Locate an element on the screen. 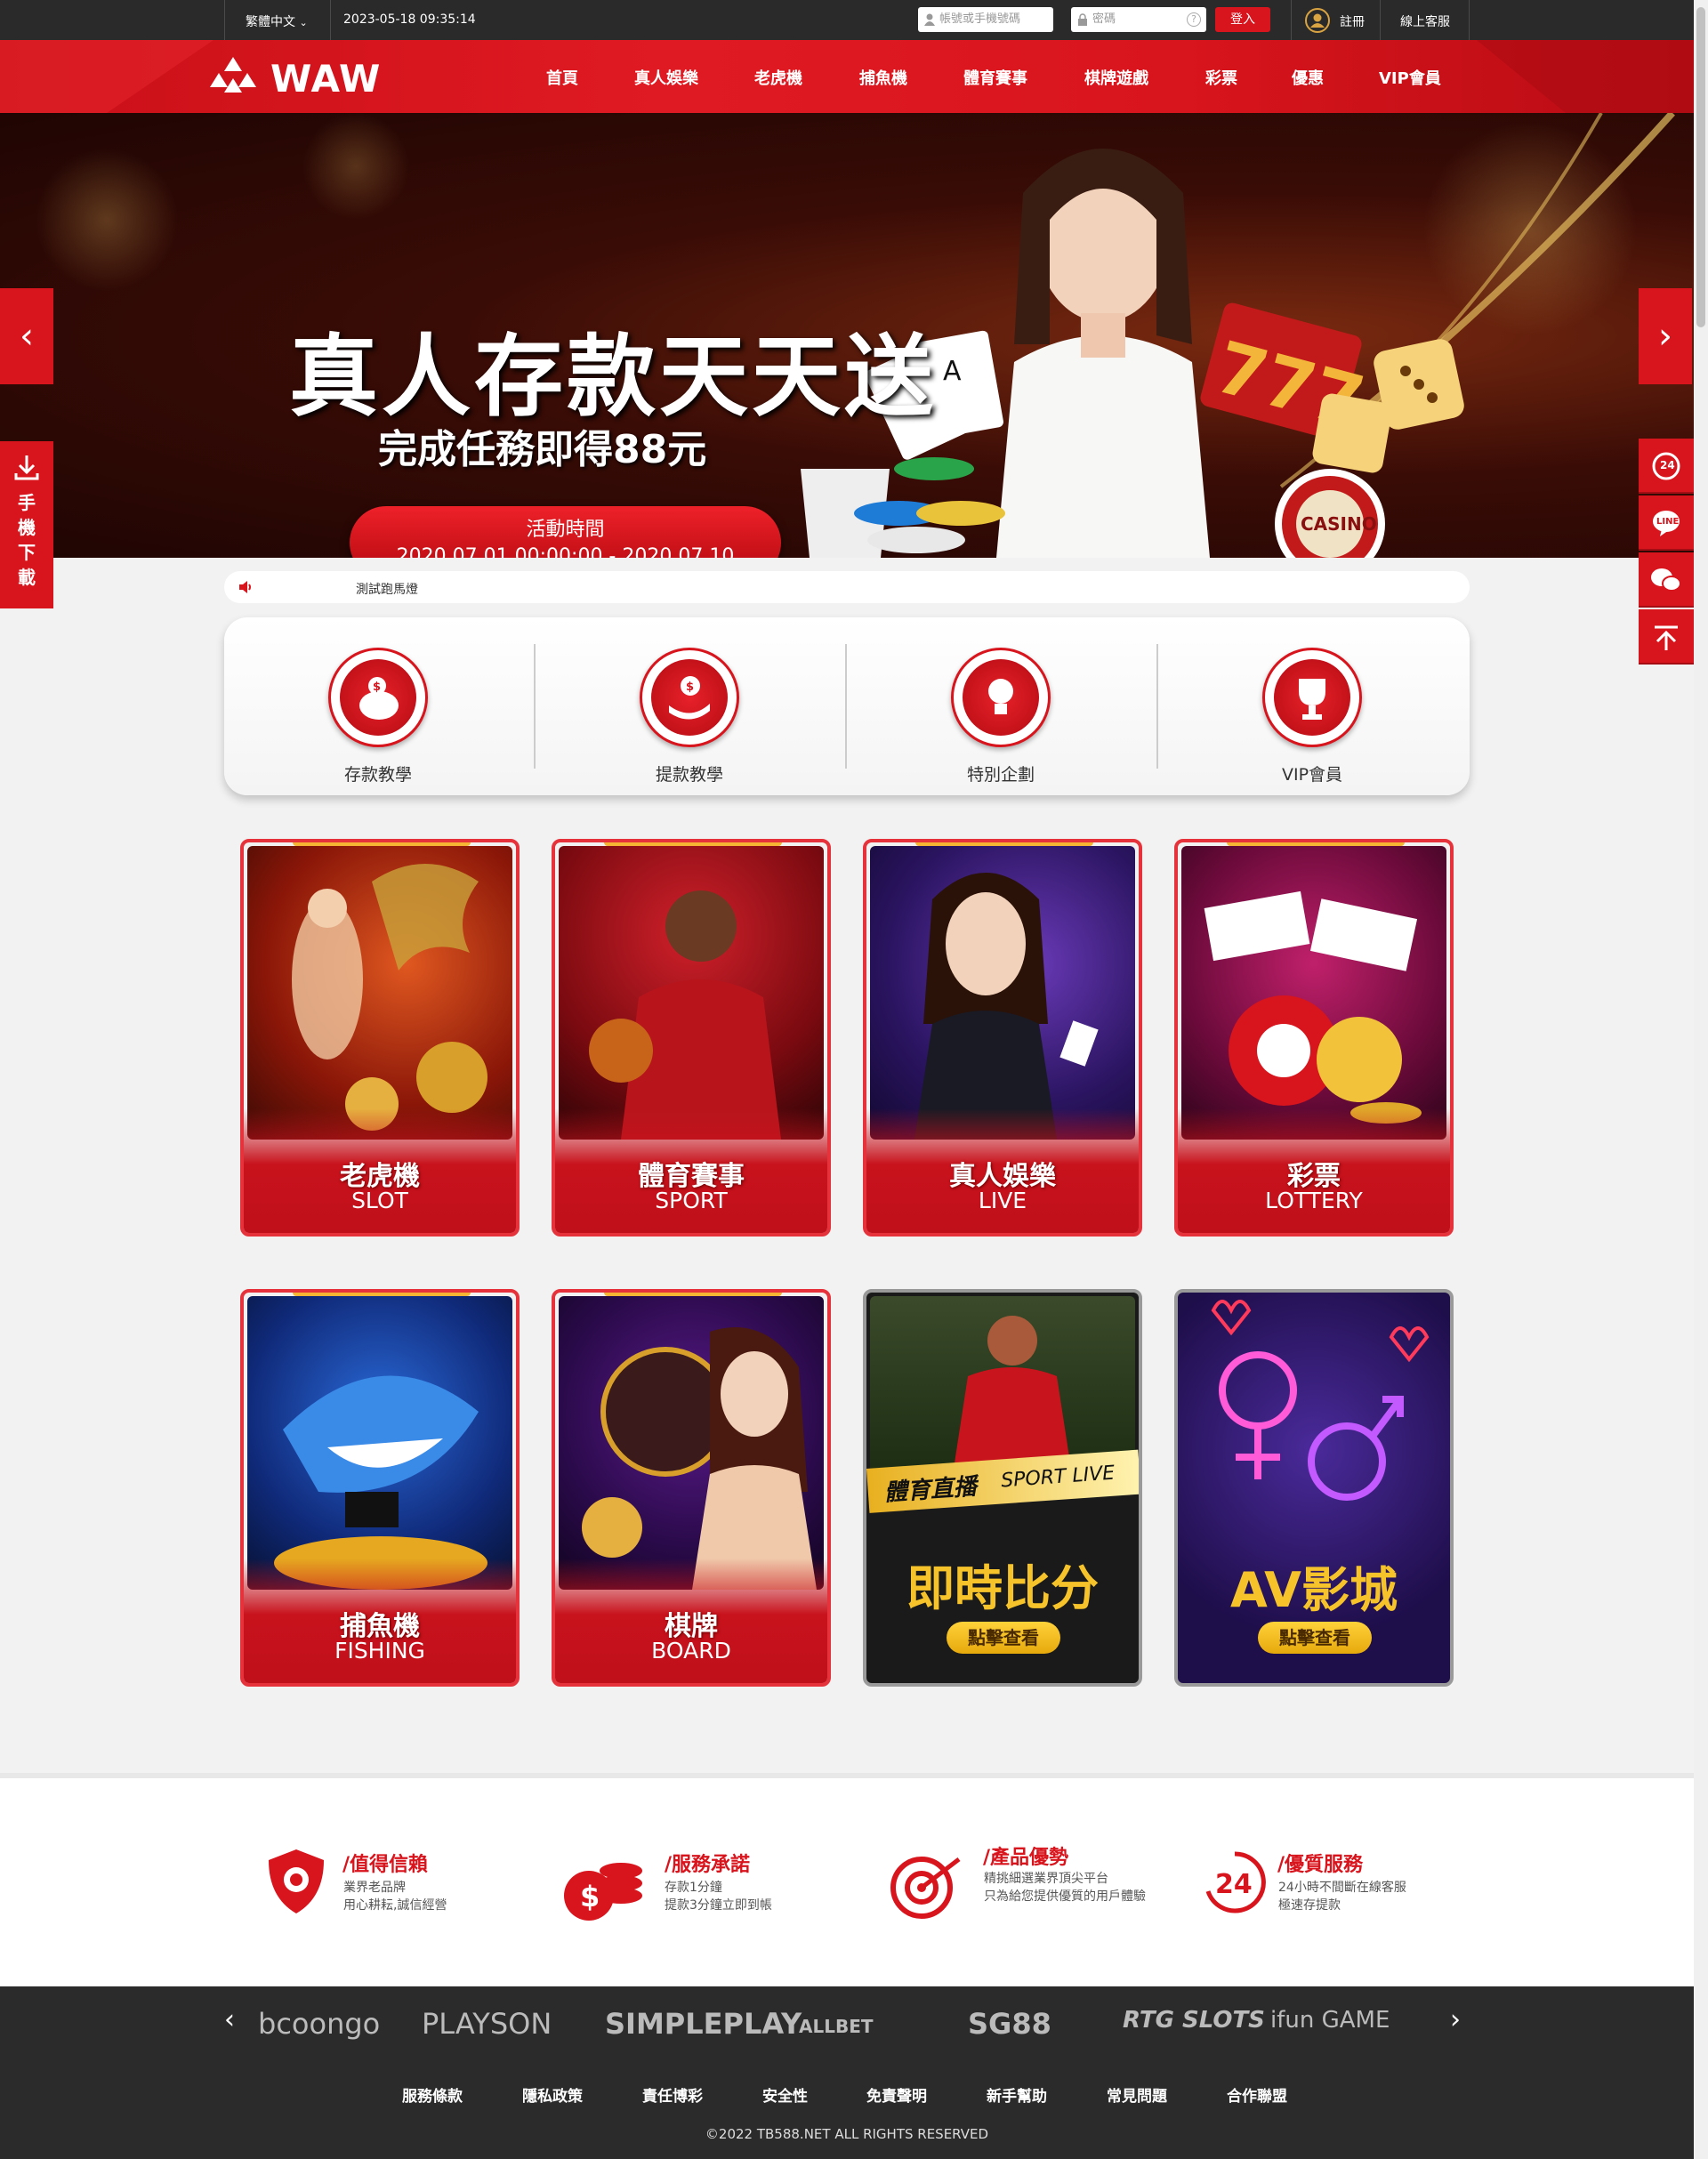  wechat-button is located at coordinates (1666, 580).